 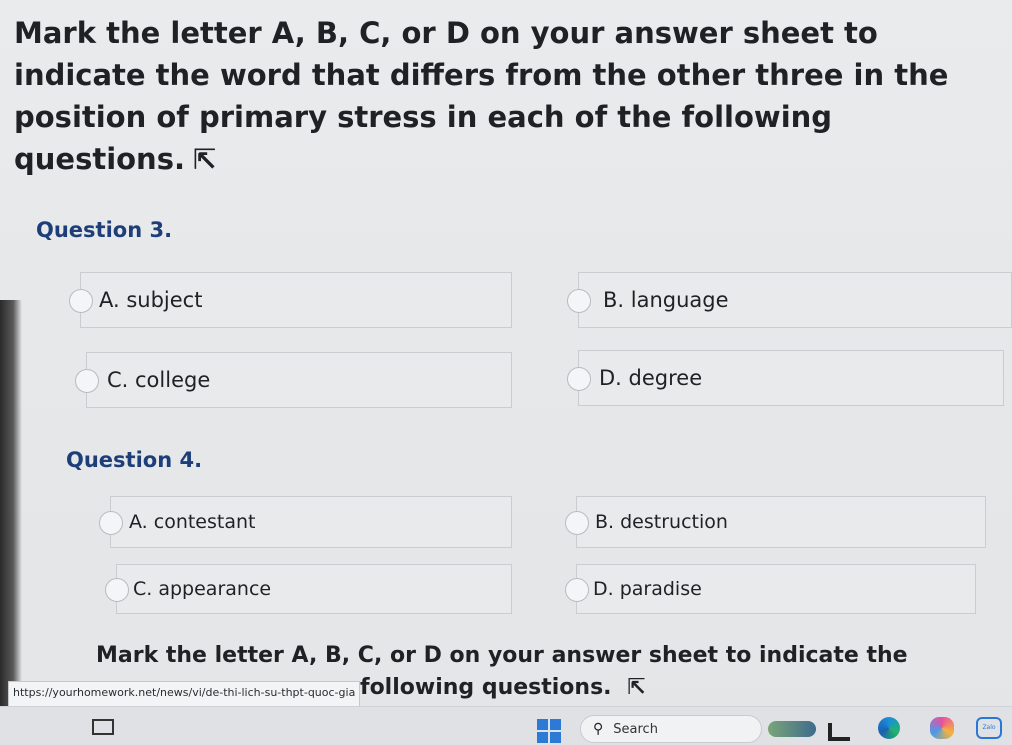 I want to click on windows-start-icon, so click(x=549, y=731).